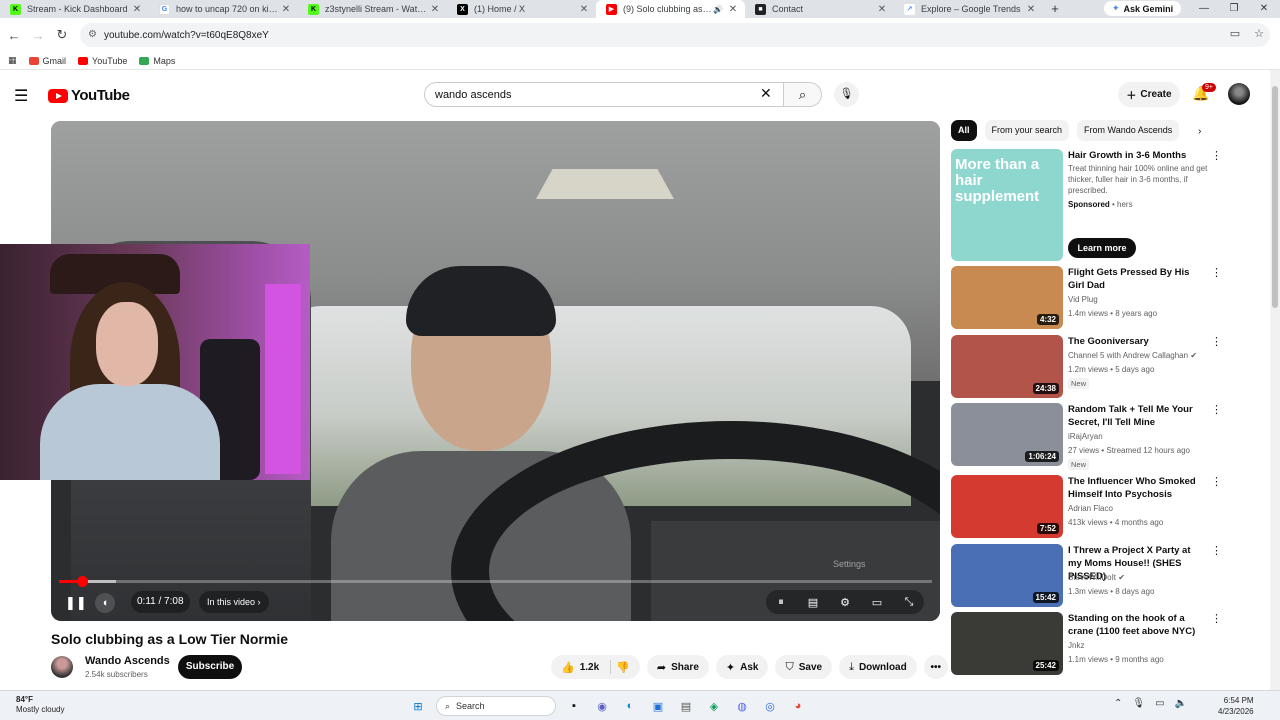 This screenshot has width=1280, height=720. I want to click on video-item-channel: iRajAryan, so click(1085, 436).